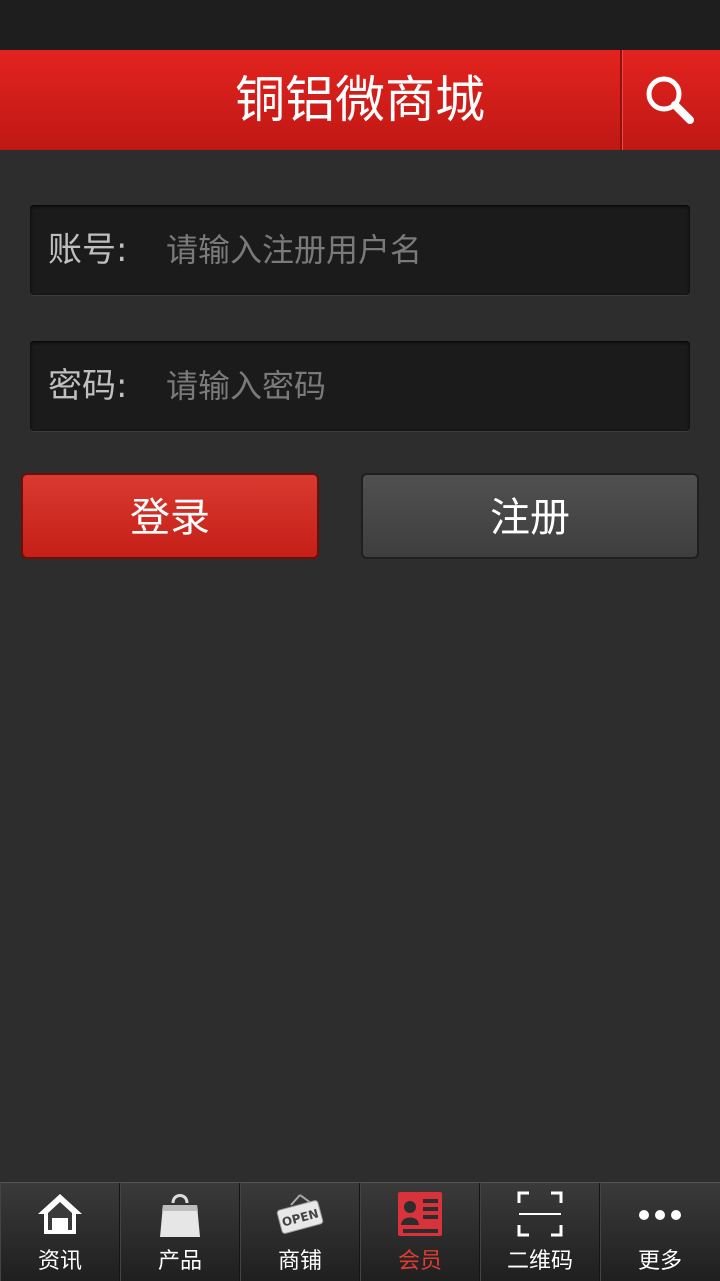 This screenshot has width=720, height=1281. Describe the element at coordinates (539, 1261) in the screenshot. I see `tab-label: 二维码` at that location.